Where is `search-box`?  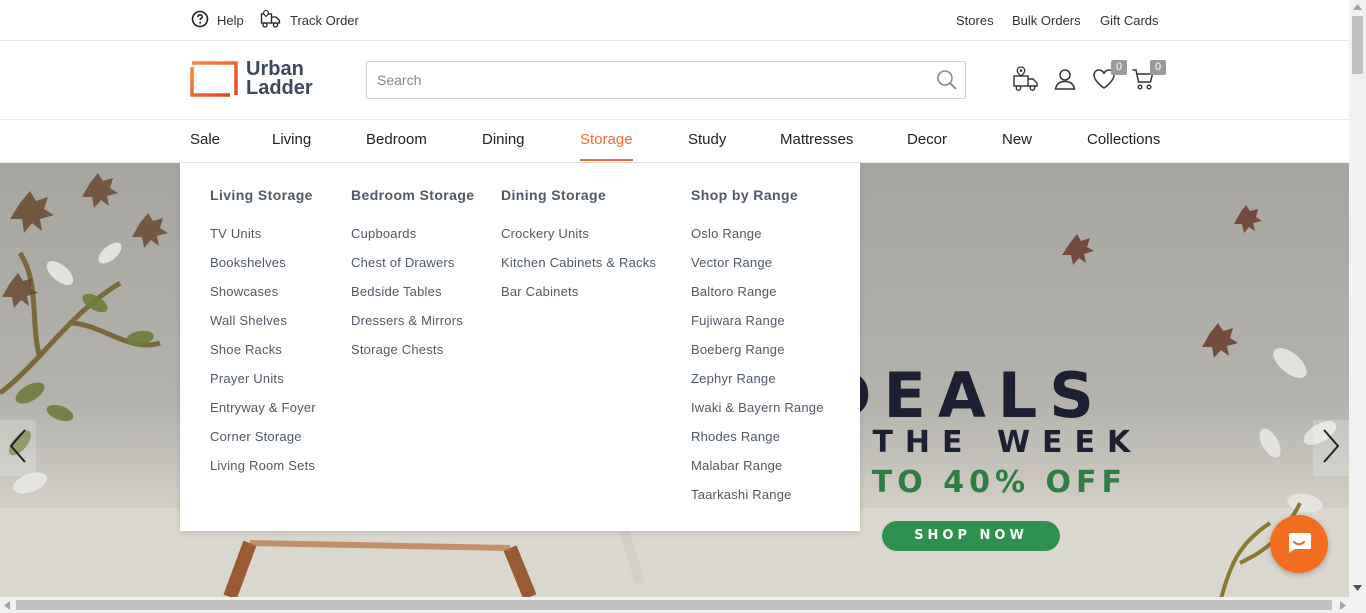 search-box is located at coordinates (666, 80).